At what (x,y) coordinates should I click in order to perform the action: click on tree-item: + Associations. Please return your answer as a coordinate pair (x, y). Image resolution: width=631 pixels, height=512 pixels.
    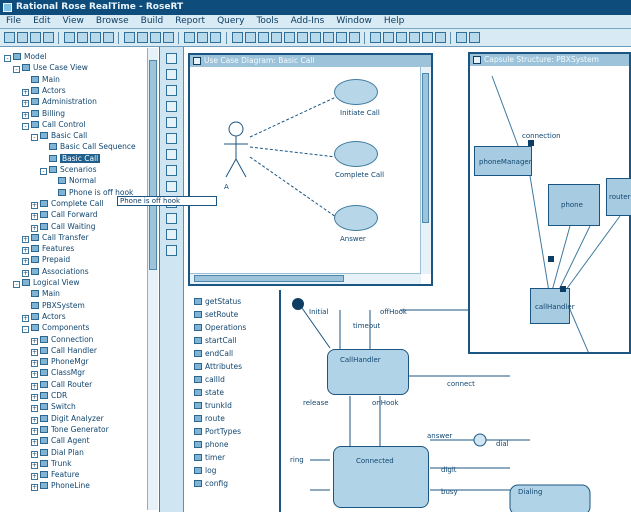
    Looking at the image, I should click on (55, 271).